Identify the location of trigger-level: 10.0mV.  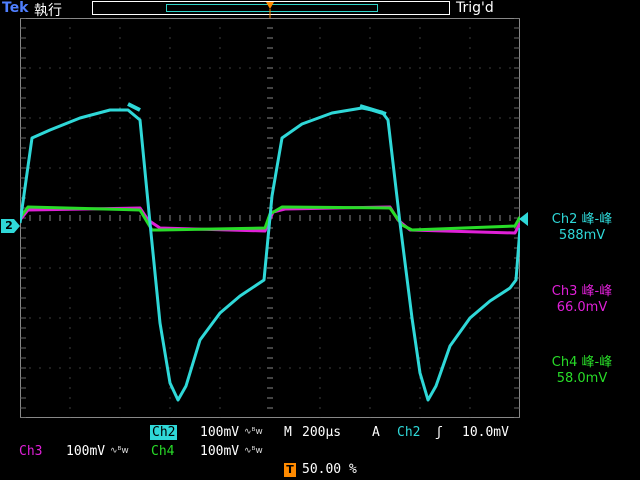
(485, 432).